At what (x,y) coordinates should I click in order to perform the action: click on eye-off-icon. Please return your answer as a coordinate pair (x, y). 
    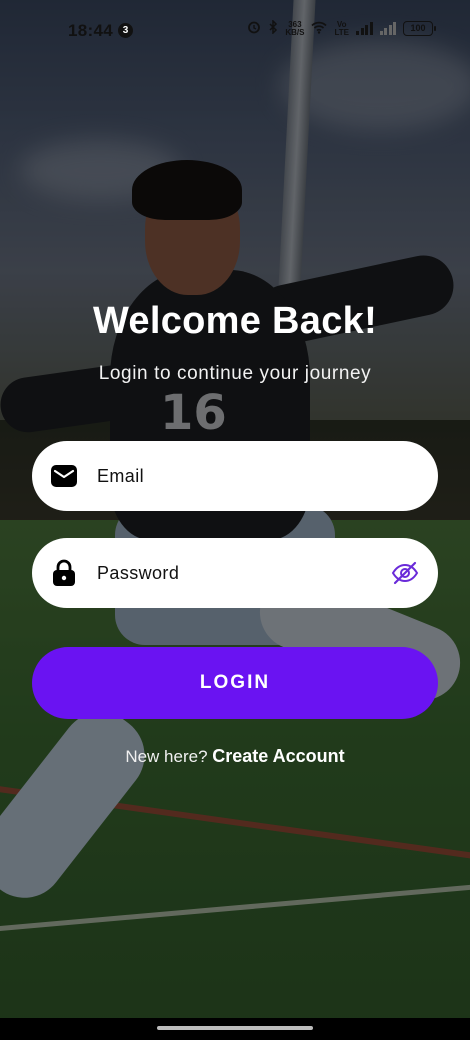
    Looking at the image, I should click on (405, 573).